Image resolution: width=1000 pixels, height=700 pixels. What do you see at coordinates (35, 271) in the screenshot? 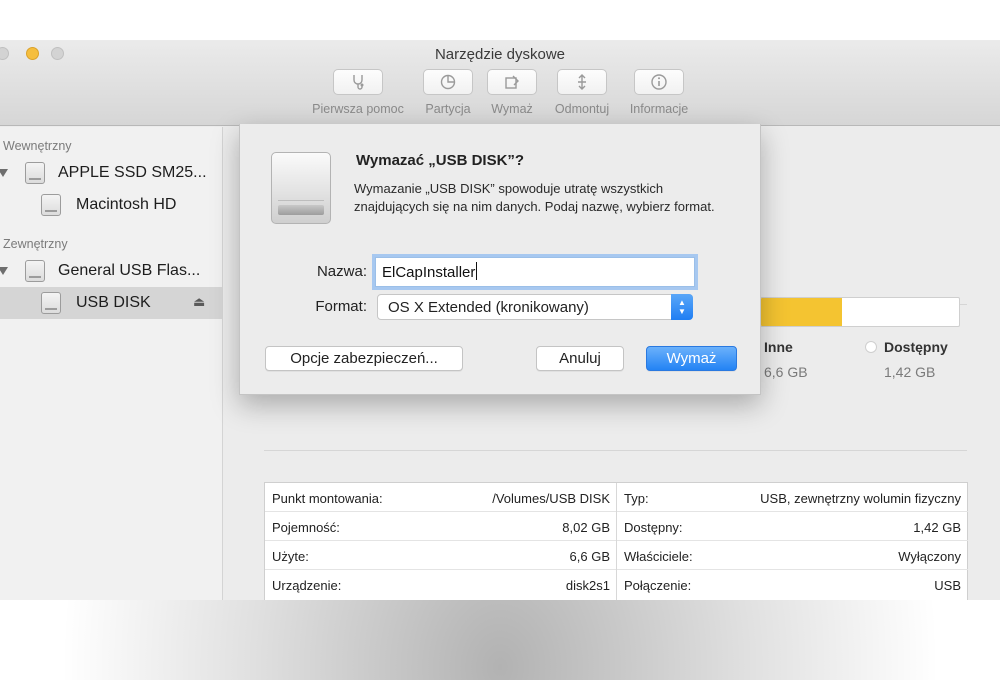
I see `external-disk-icon` at bounding box center [35, 271].